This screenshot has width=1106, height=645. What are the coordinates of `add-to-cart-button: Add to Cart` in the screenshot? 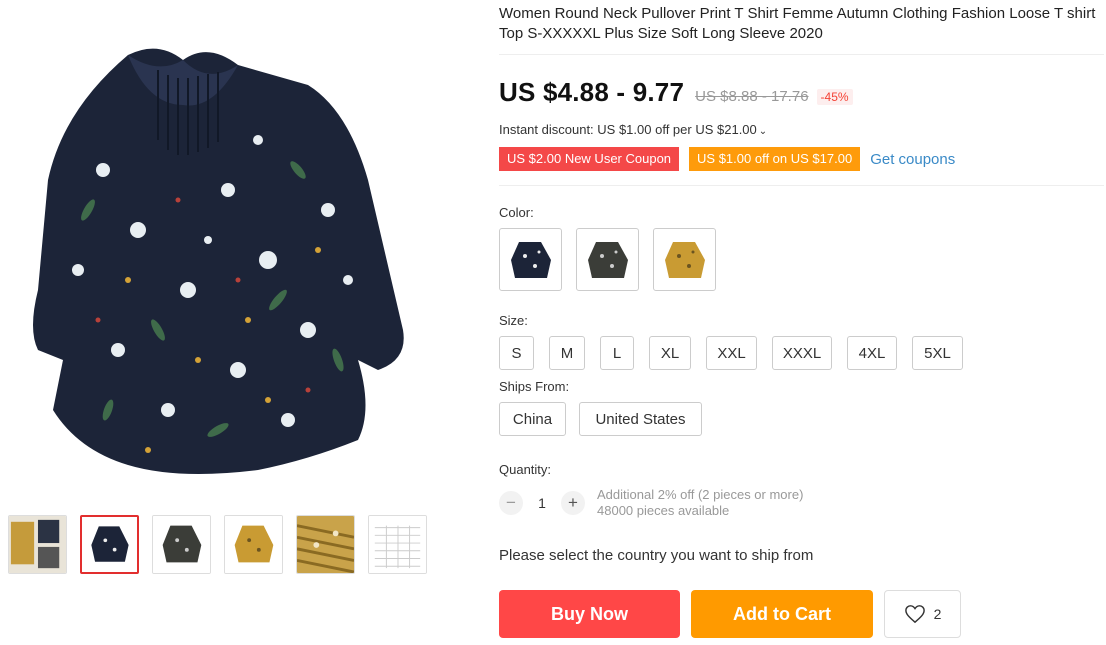 It's located at (782, 614).